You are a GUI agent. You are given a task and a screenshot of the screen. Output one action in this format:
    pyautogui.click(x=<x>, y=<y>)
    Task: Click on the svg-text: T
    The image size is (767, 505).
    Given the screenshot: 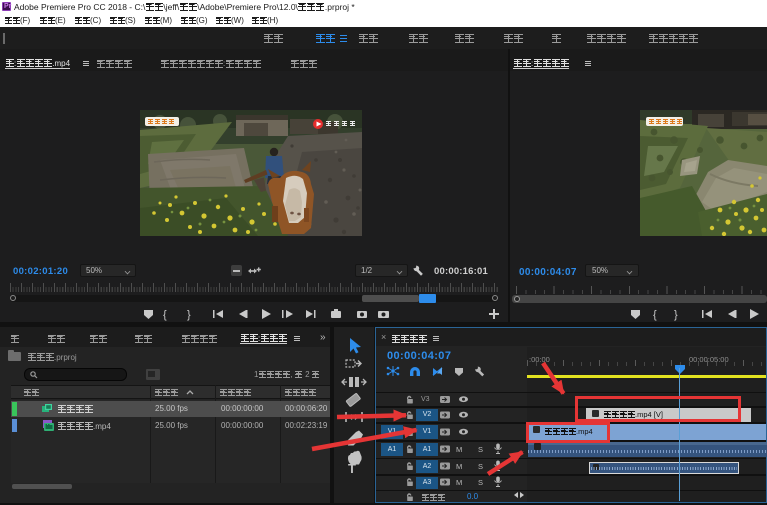 What is the action you would take?
    pyautogui.click(x=352, y=468)
    